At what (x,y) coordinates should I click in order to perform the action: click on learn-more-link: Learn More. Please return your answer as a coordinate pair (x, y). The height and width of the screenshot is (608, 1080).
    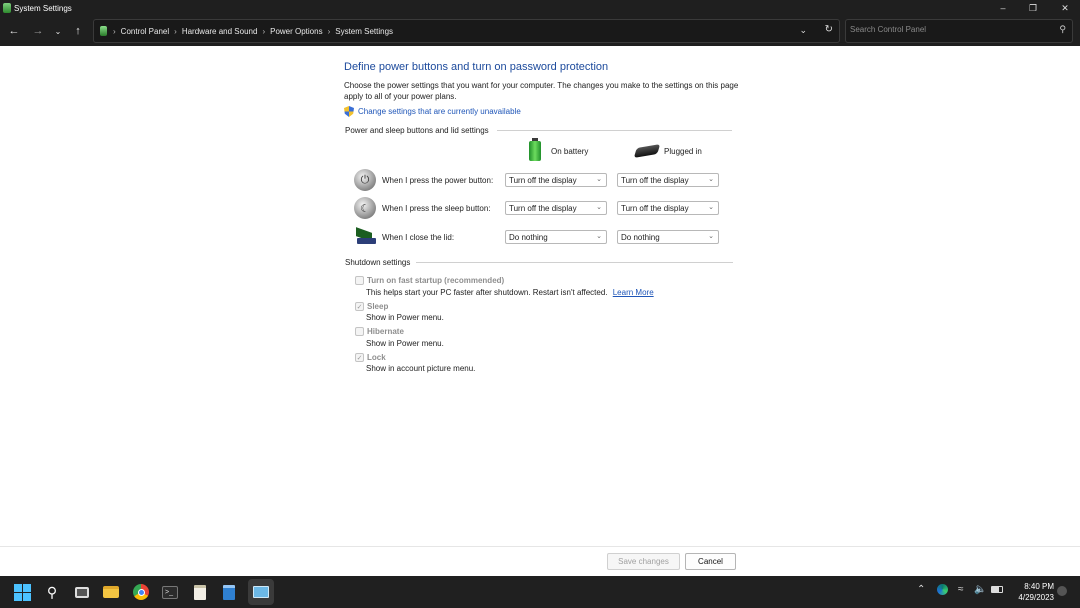
    Looking at the image, I should click on (633, 292).